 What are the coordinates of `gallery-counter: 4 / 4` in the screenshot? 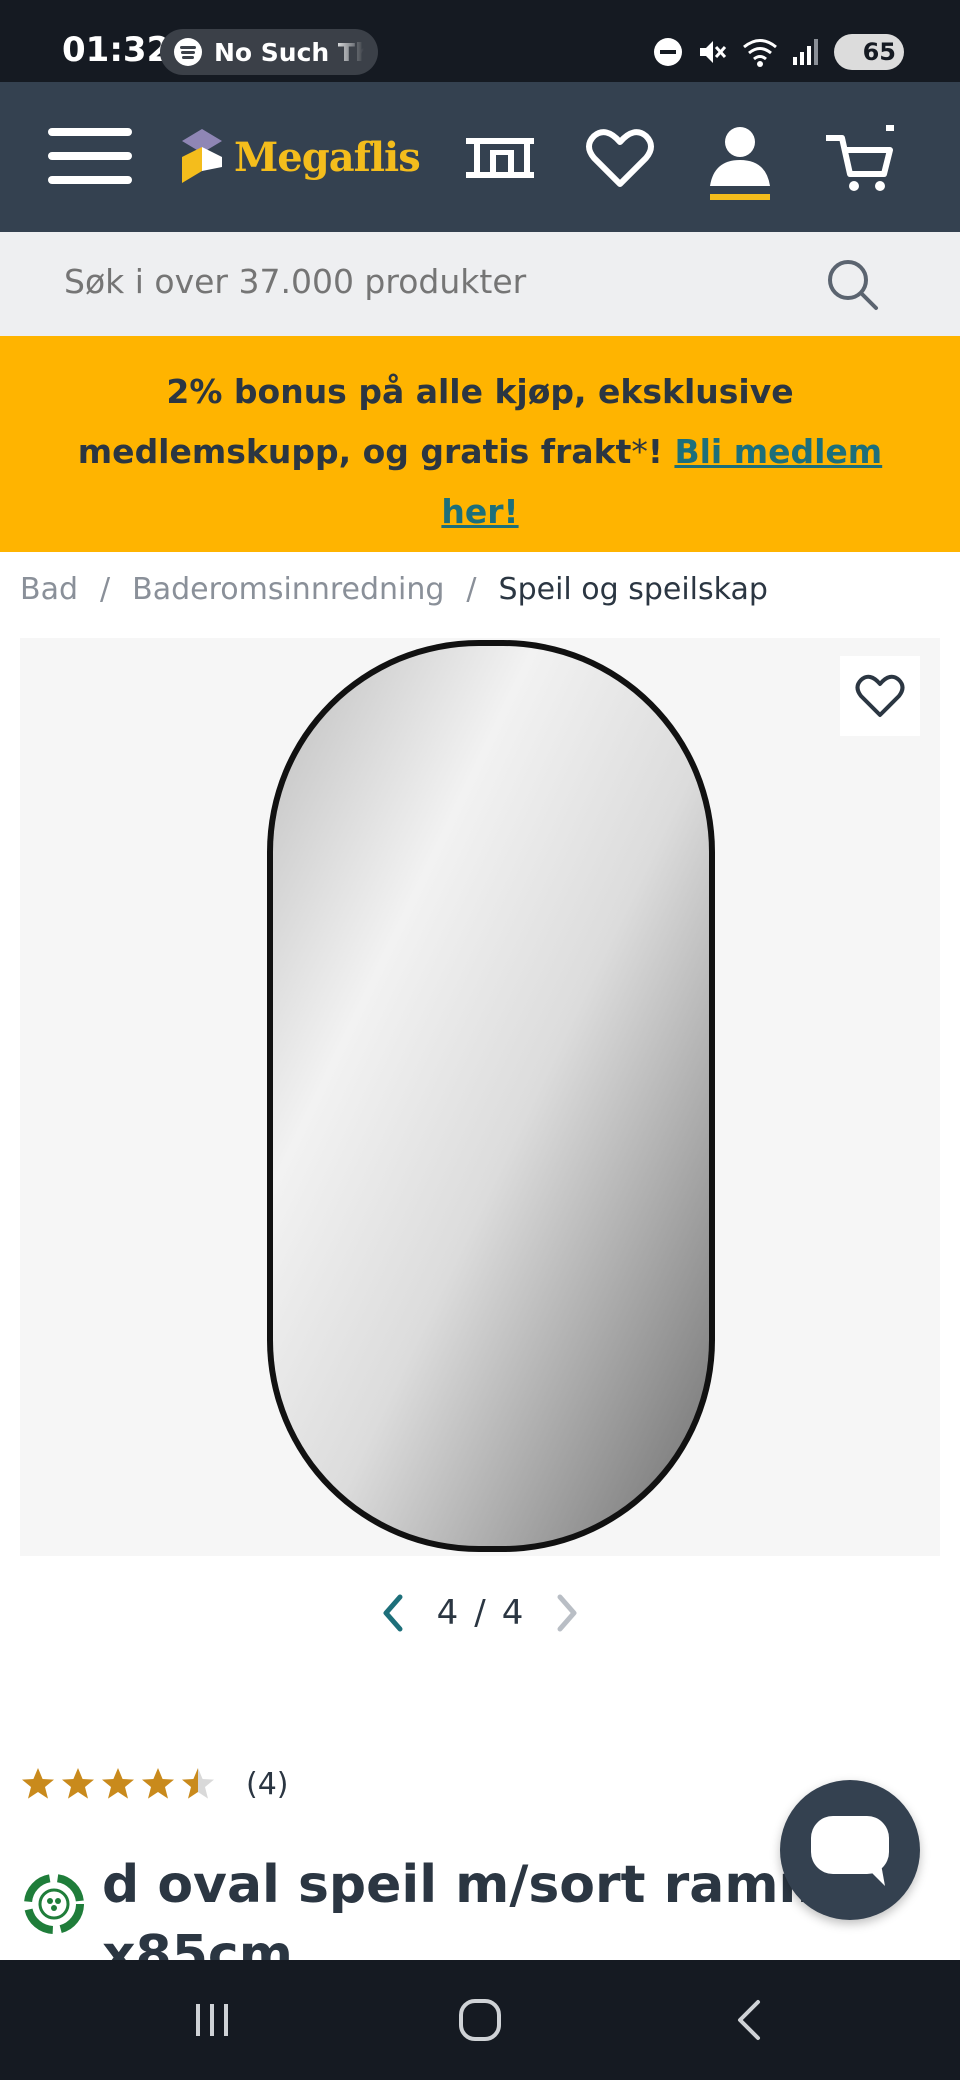 It's located at (480, 1613).